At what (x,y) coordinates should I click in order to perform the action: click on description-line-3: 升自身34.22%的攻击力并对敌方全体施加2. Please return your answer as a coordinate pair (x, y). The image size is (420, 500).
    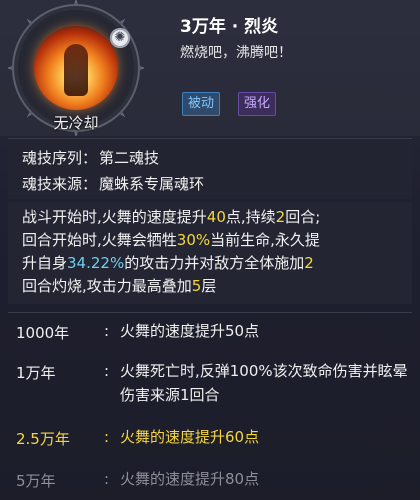
    Looking at the image, I should click on (168, 263).